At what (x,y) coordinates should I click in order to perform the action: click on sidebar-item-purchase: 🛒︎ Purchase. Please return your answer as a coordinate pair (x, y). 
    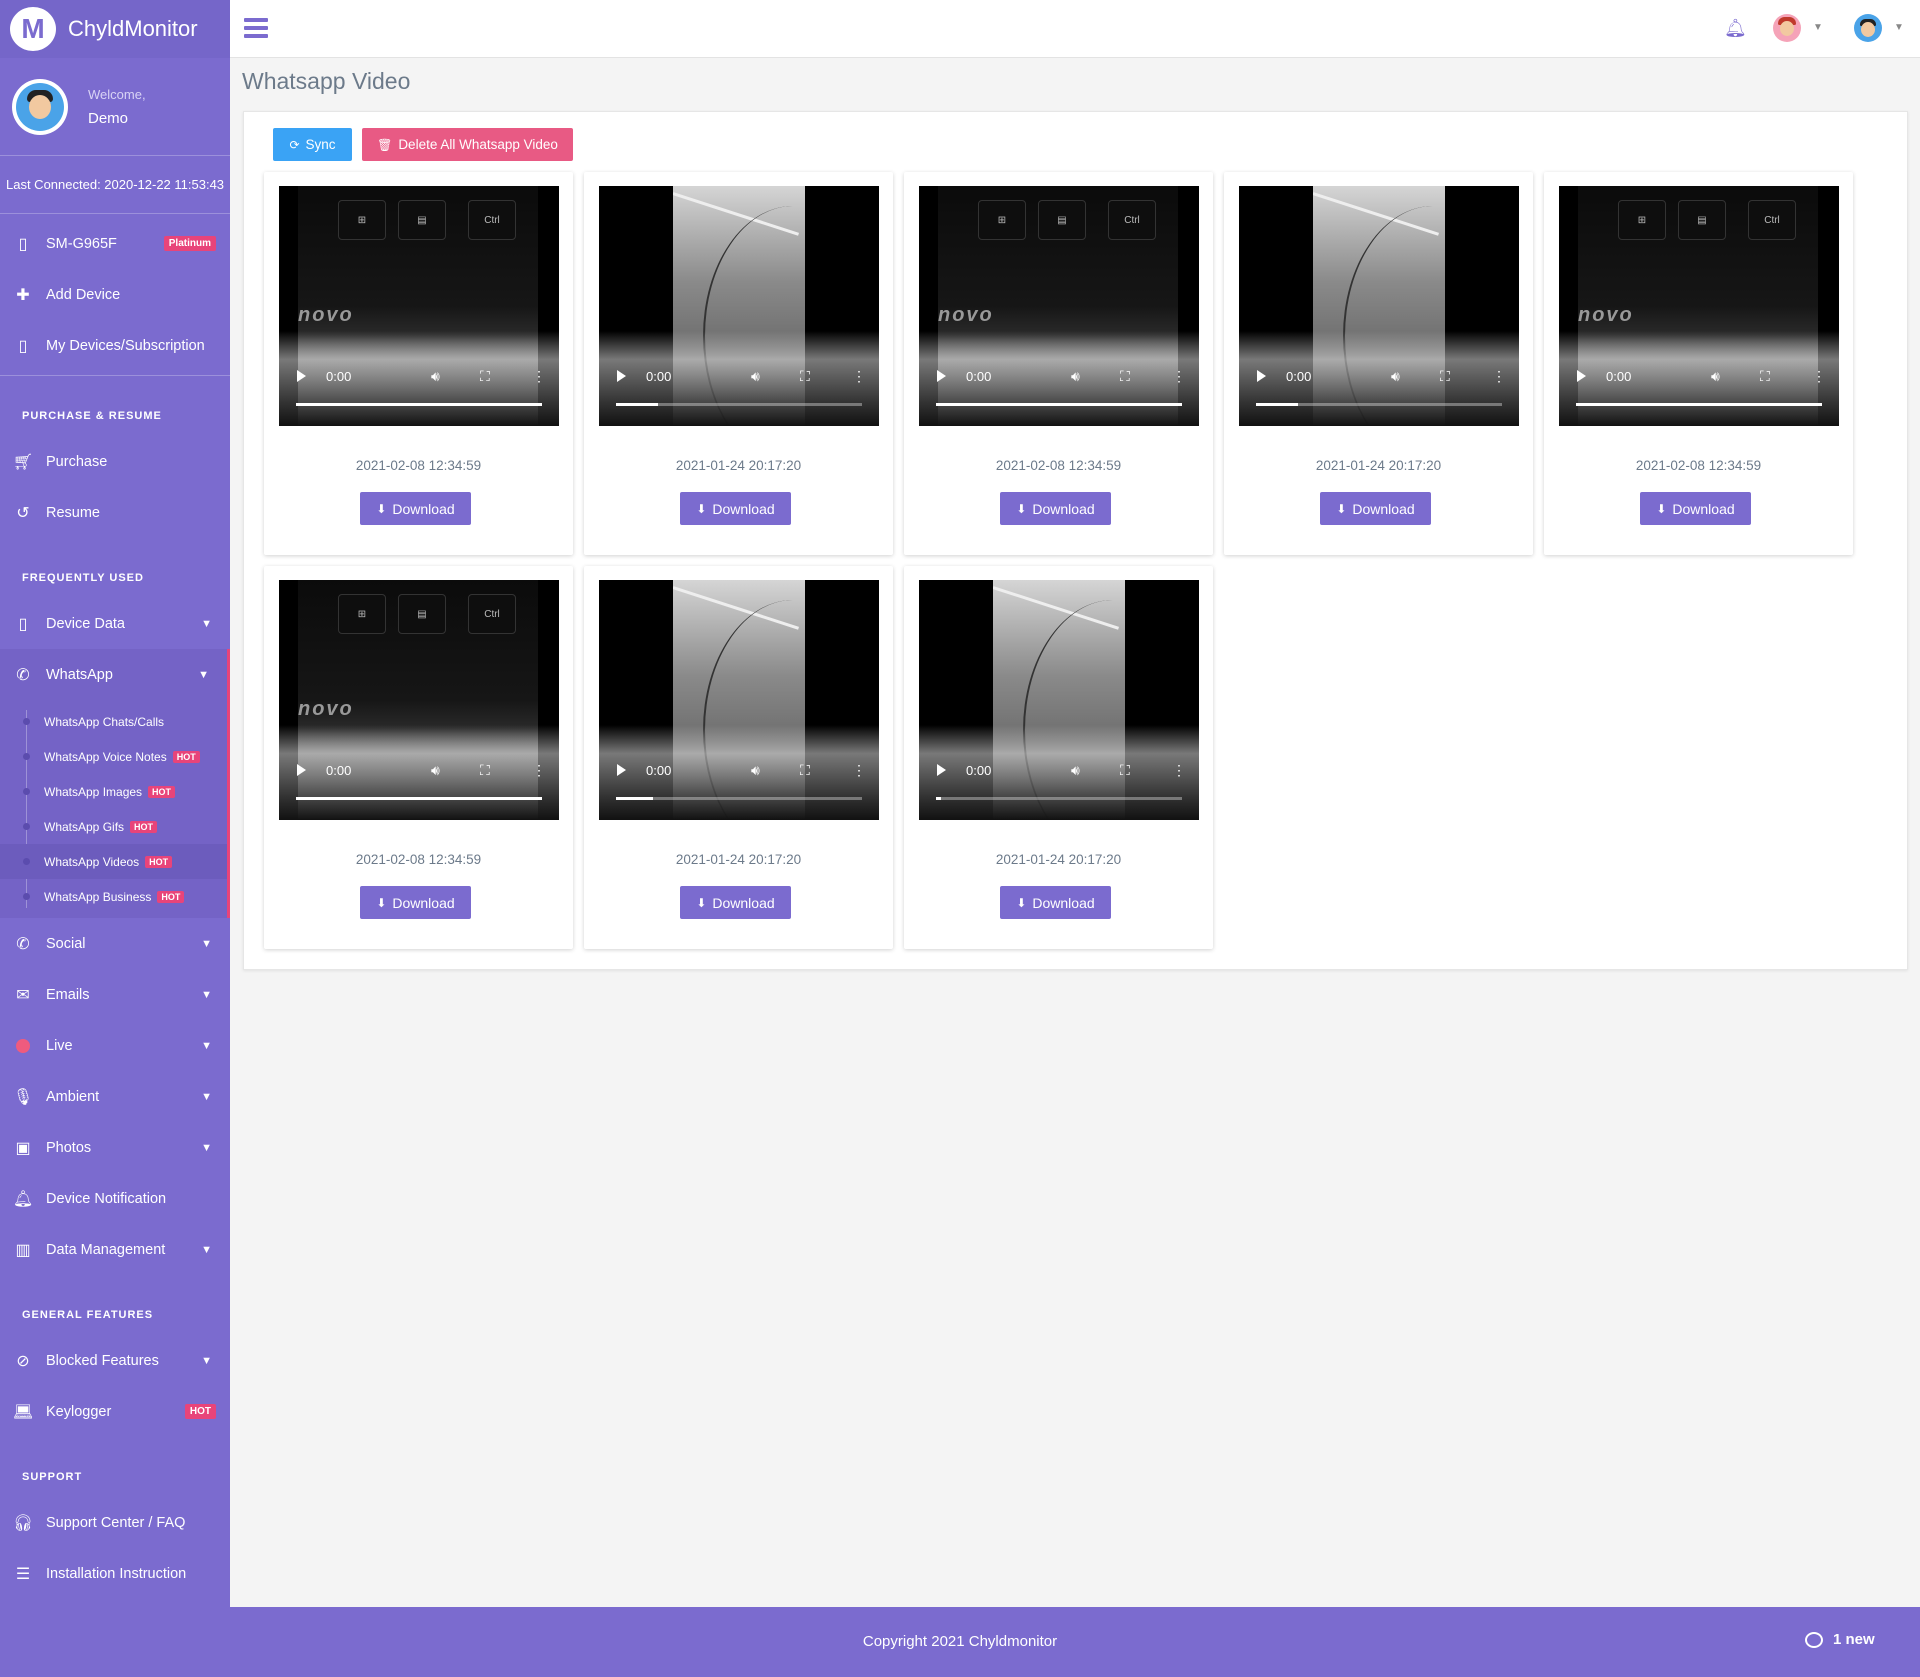
    Looking at the image, I should click on (115, 461).